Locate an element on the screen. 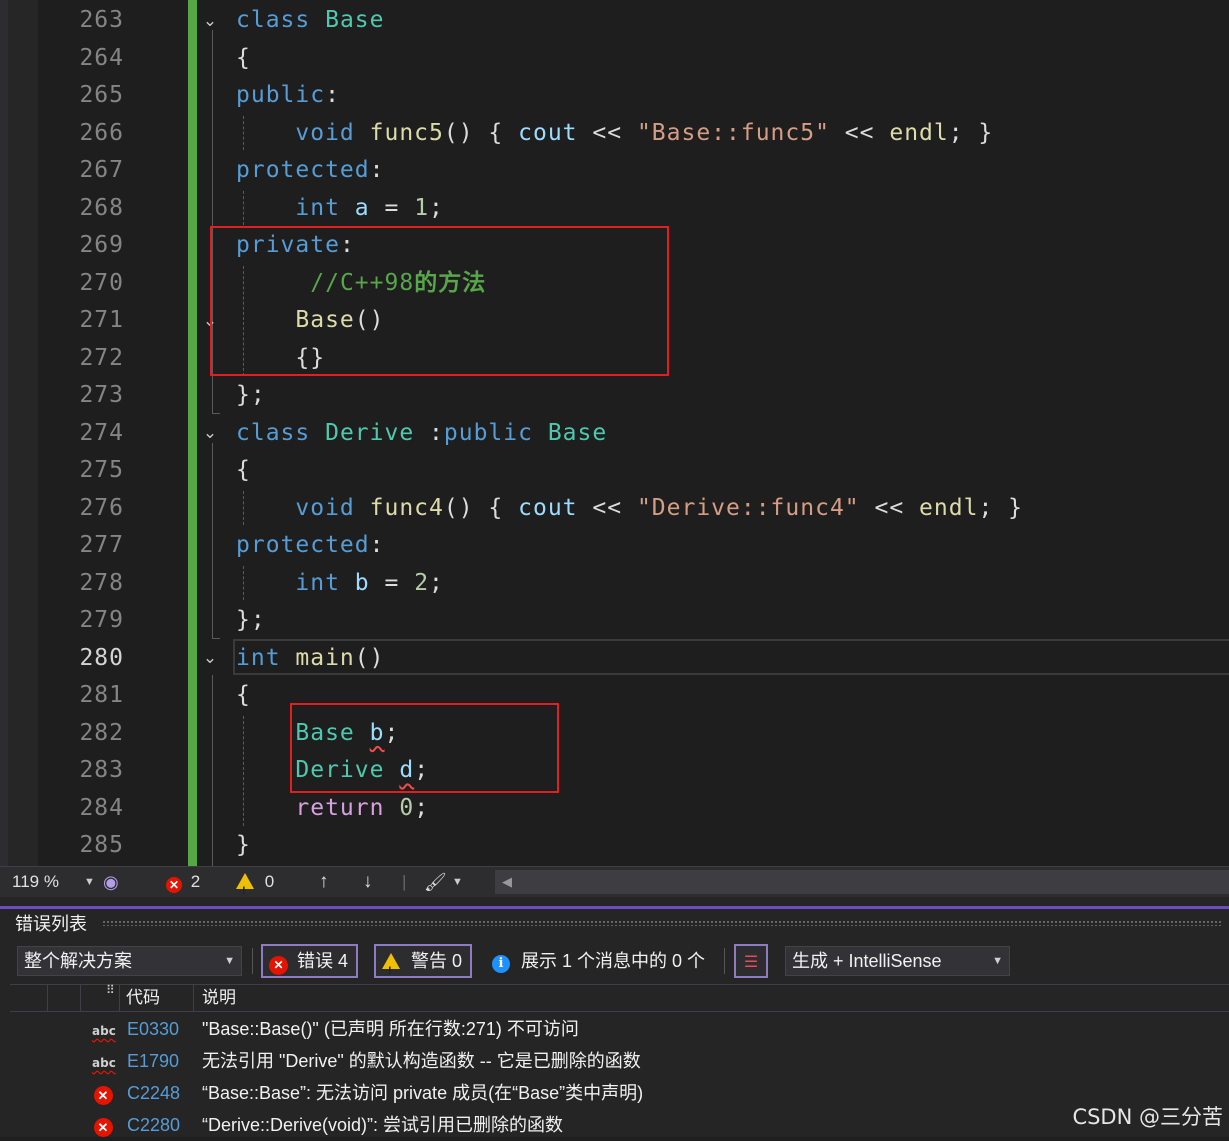 The image size is (1229, 1141). error-code-link: E1790 is located at coordinates (153, 1061).